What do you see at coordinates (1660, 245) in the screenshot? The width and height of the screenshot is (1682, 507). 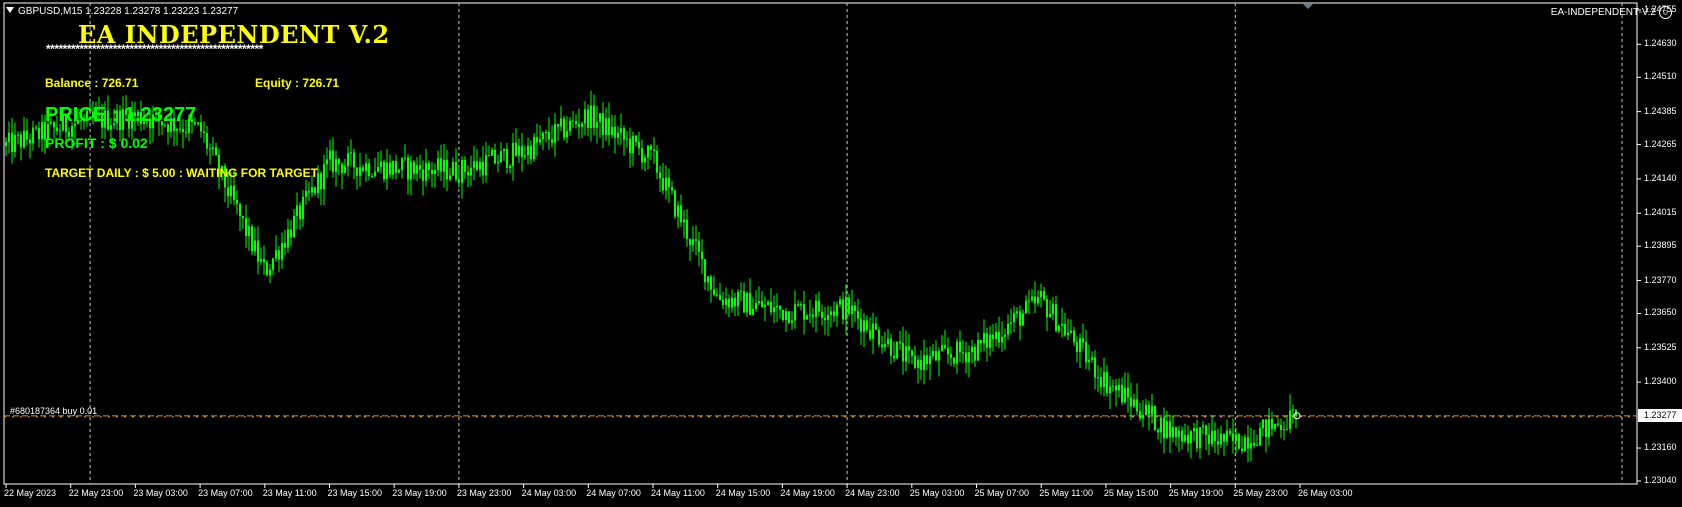 I see `price-axis-label: 1.23895` at bounding box center [1660, 245].